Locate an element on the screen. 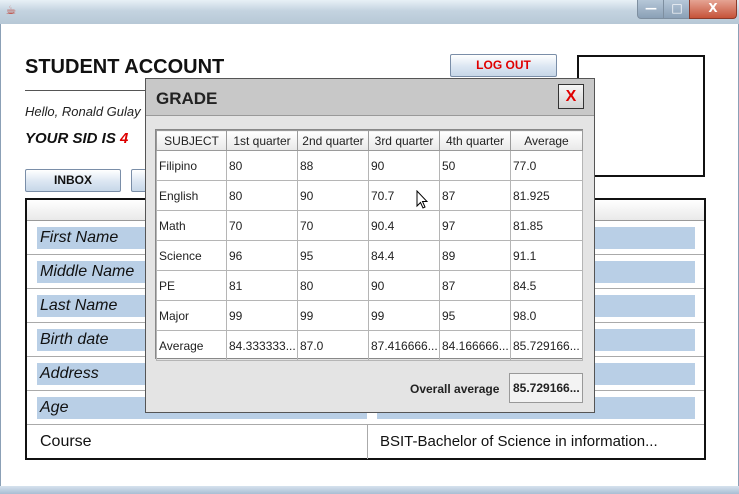  table-cell: 89 is located at coordinates (475, 255).